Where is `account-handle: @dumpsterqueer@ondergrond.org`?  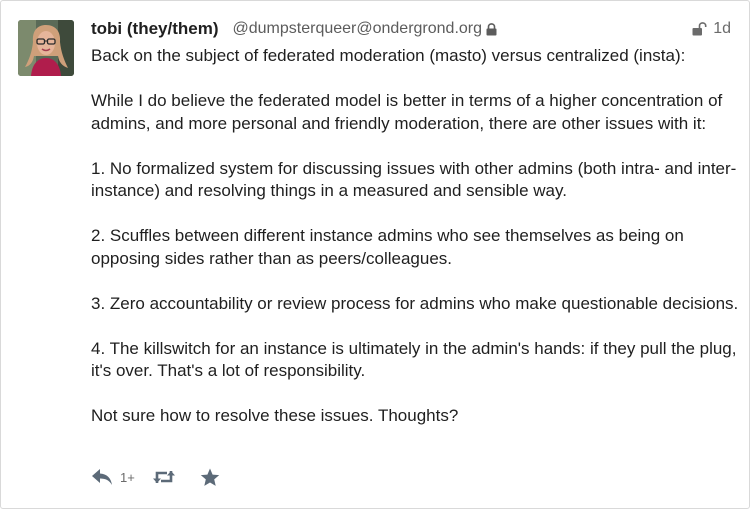
account-handle: @dumpsterqueer@ondergrond.org is located at coordinates (358, 29).